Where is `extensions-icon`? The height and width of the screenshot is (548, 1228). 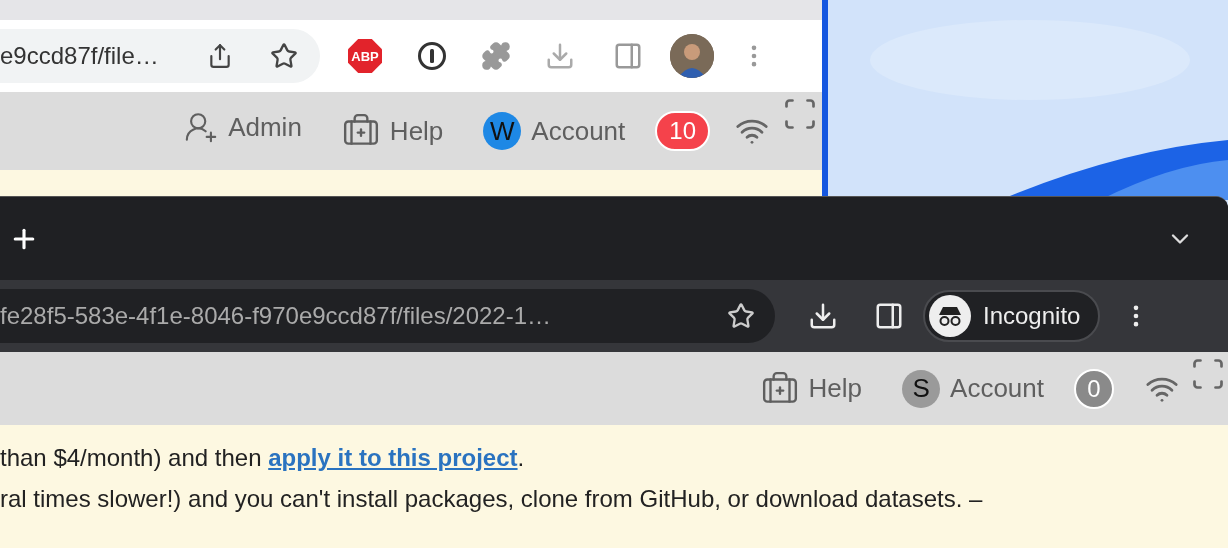
extensions-icon is located at coordinates (496, 56).